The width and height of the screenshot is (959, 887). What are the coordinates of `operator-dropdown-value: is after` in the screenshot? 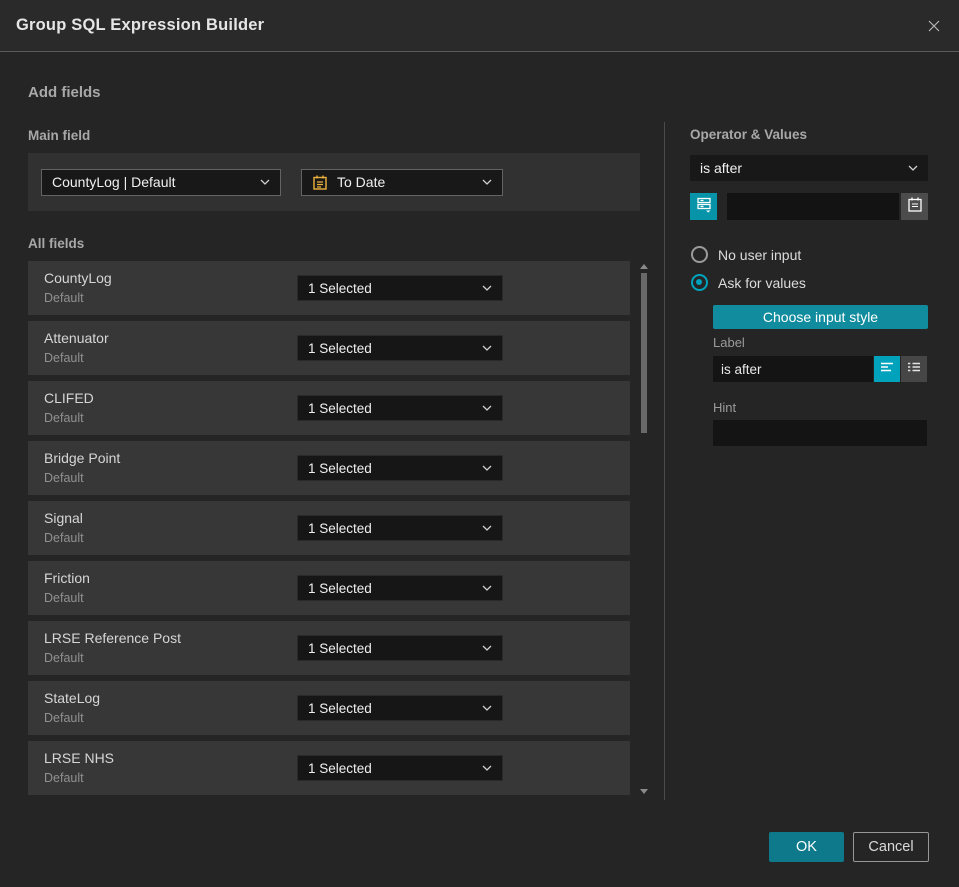 It's located at (721, 168).